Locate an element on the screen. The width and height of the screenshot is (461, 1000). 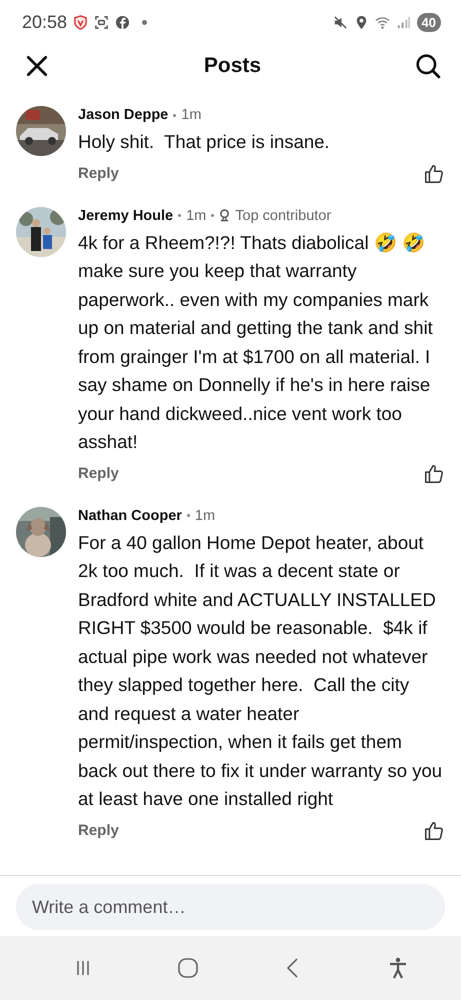
facebook-icon is located at coordinates (122, 22).